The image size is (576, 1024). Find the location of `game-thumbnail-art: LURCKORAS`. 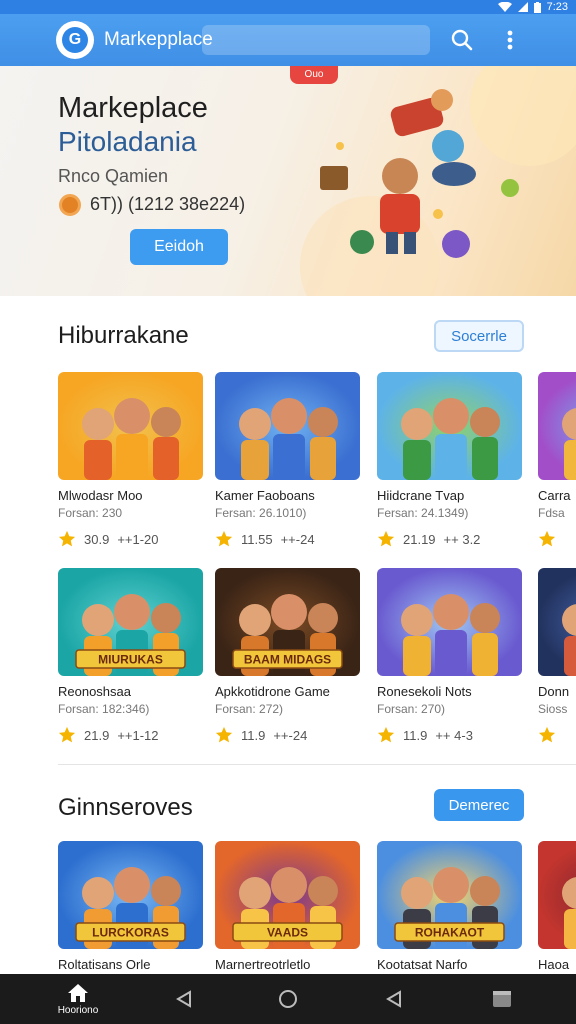

game-thumbnail-art: LURCKORAS is located at coordinates (130, 895).